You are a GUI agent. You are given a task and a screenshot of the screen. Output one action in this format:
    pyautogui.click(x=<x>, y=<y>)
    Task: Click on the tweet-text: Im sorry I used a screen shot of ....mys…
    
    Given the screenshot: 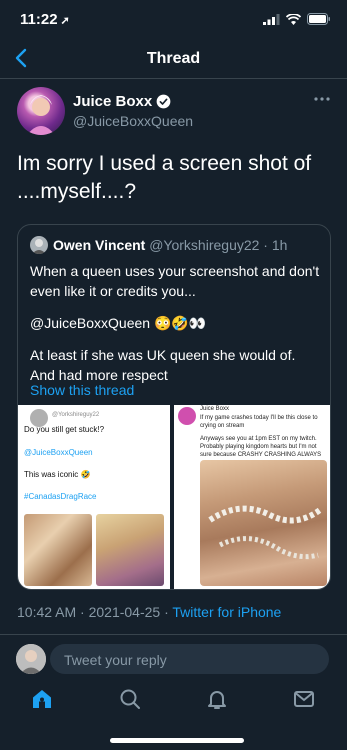 What is the action you would take?
    pyautogui.click(x=164, y=177)
    